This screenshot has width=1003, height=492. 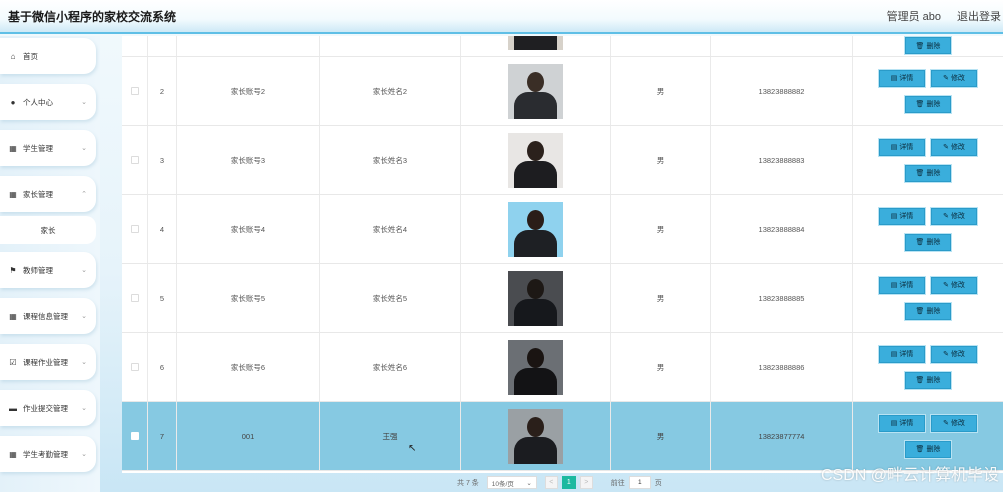 I want to click on row-index: 6, so click(x=162, y=367).